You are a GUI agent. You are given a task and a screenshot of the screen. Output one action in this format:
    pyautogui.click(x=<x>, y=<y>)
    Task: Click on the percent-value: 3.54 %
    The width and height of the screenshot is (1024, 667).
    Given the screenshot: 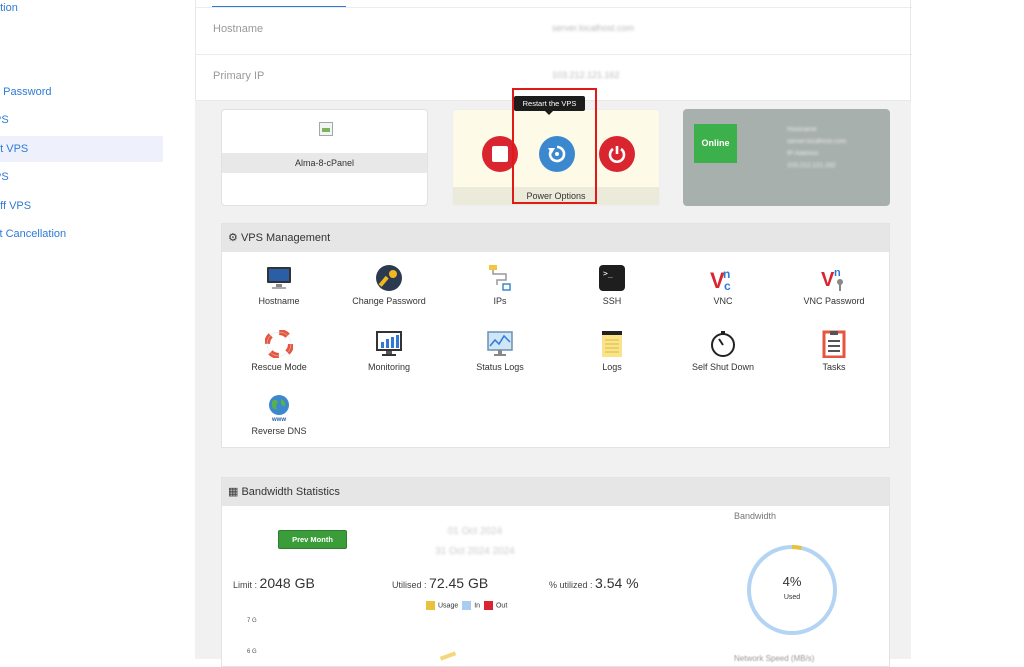 What is the action you would take?
    pyautogui.click(x=617, y=583)
    